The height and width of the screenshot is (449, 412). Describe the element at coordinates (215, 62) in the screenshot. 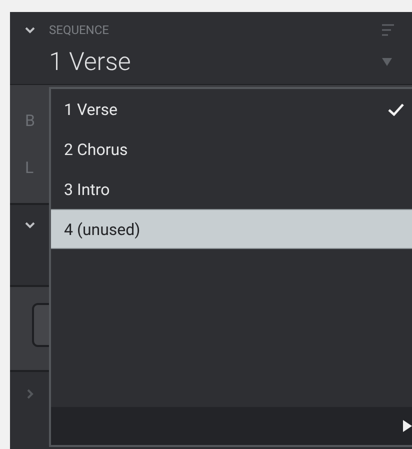

I see `sequence-value: 1 Verse` at that location.